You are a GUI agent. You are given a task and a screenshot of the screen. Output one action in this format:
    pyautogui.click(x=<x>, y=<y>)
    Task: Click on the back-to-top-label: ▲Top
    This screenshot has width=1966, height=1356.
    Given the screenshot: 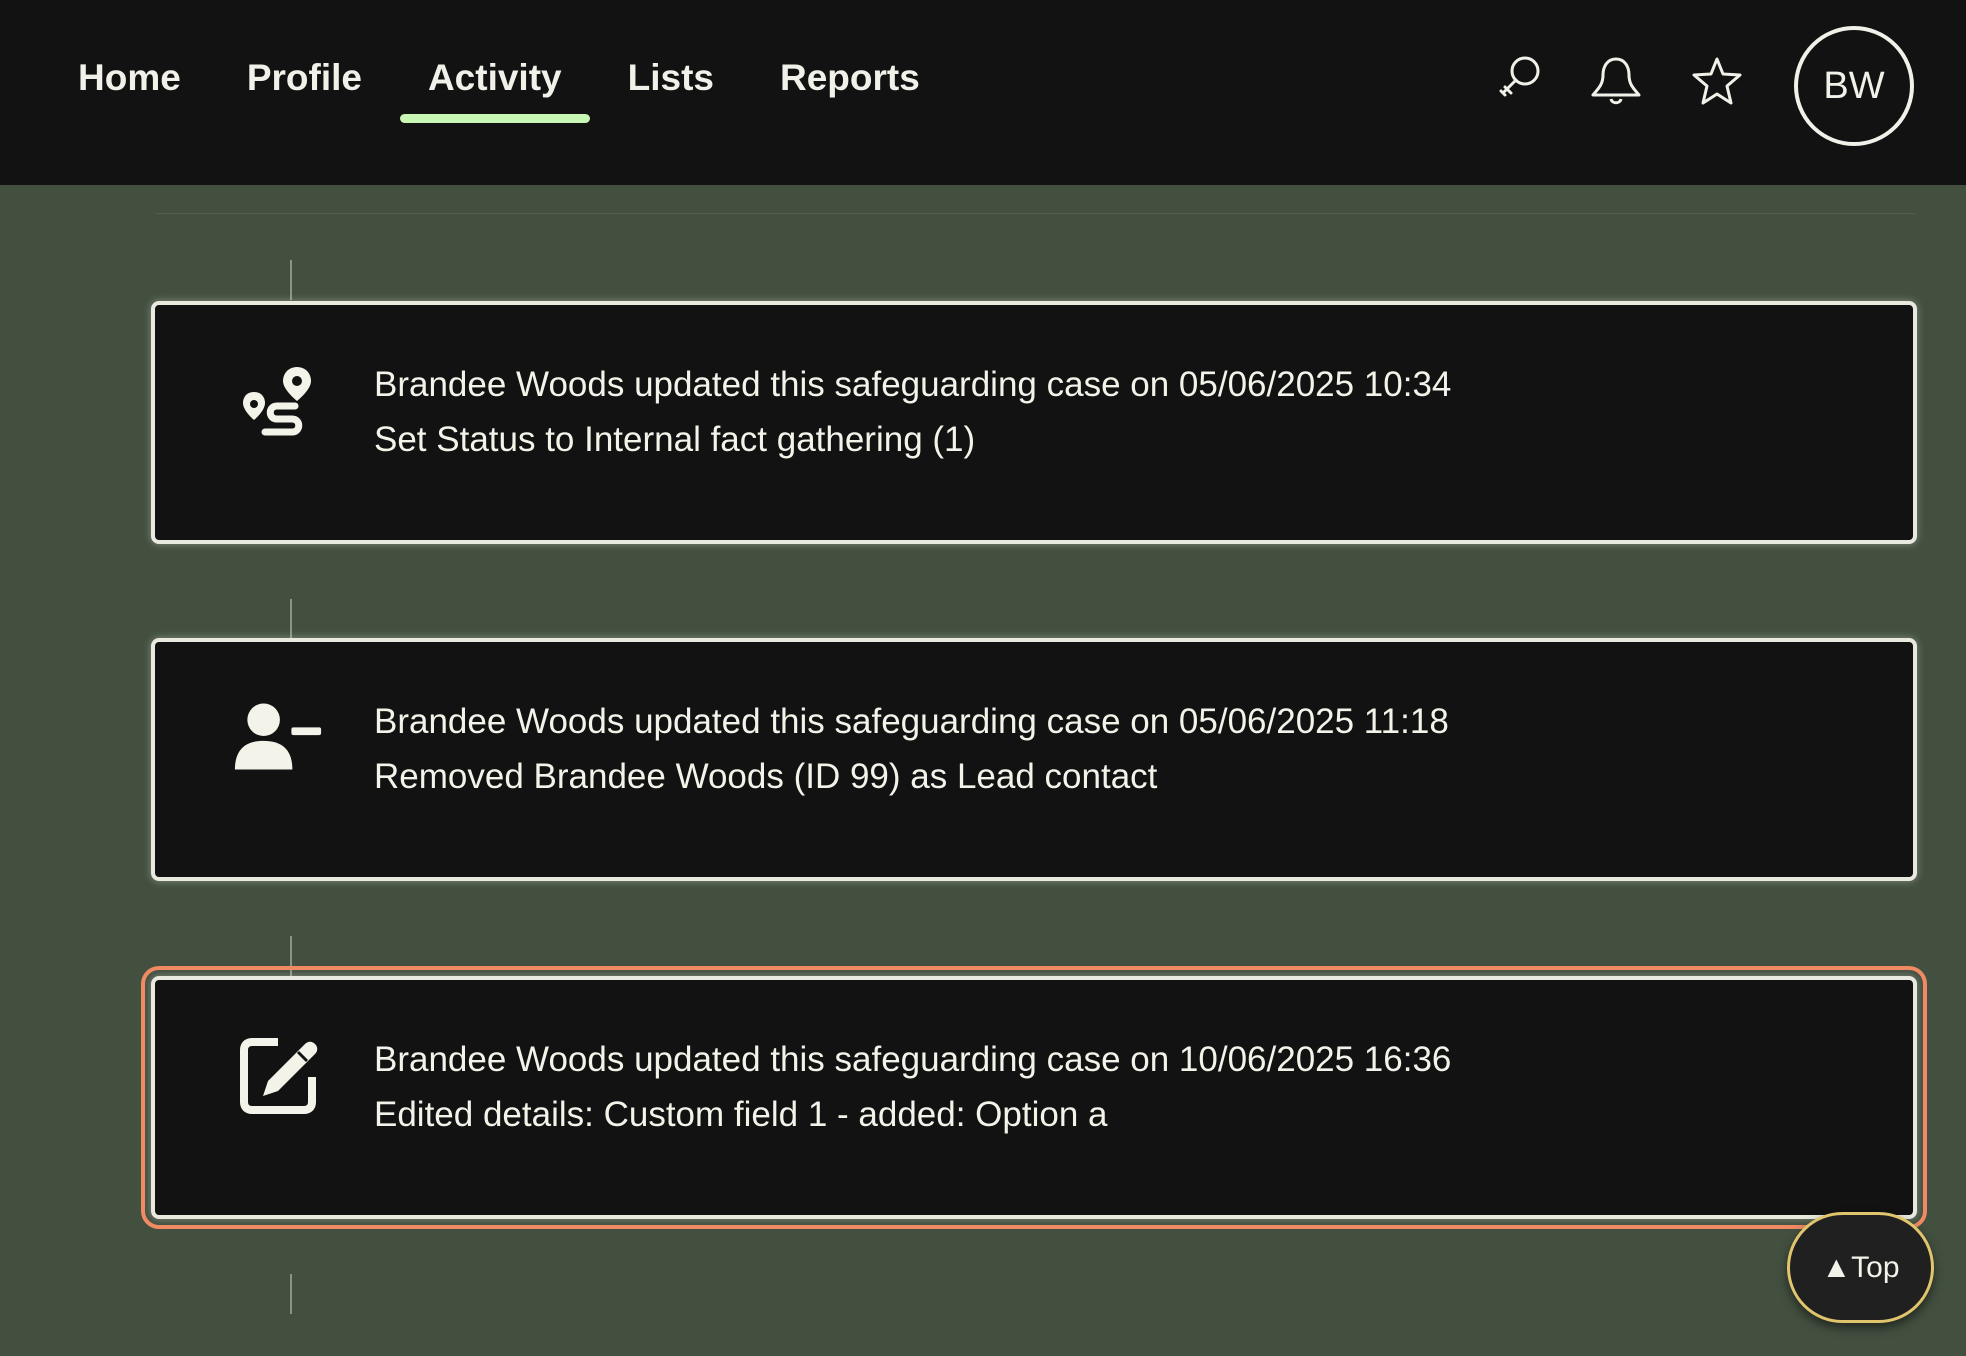 What is the action you would take?
    pyautogui.click(x=1860, y=1267)
    